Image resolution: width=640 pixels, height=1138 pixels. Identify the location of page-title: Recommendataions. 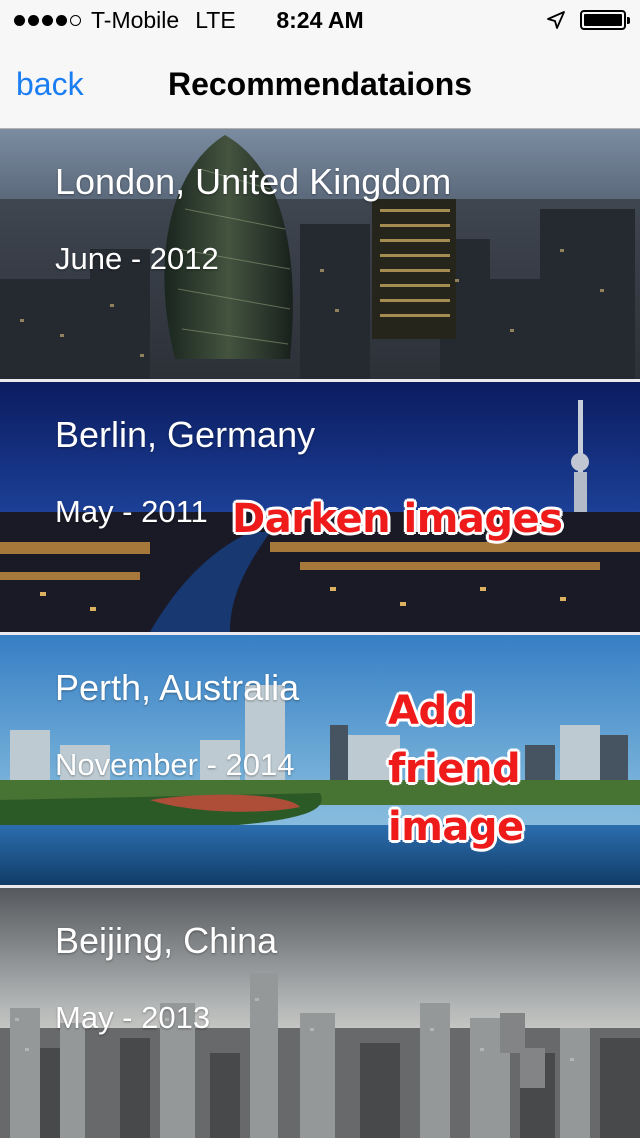
(320, 84).